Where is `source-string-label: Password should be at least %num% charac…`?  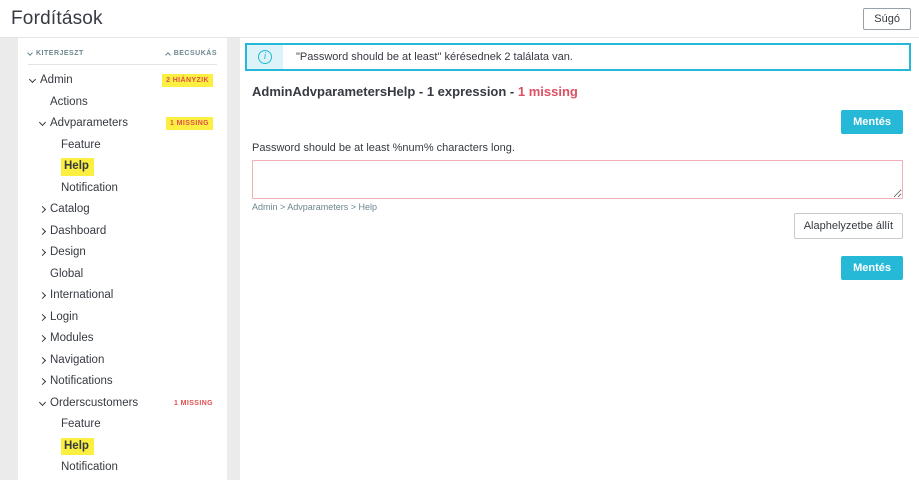
source-string-label: Password should be at least %num% charac… is located at coordinates (383, 148).